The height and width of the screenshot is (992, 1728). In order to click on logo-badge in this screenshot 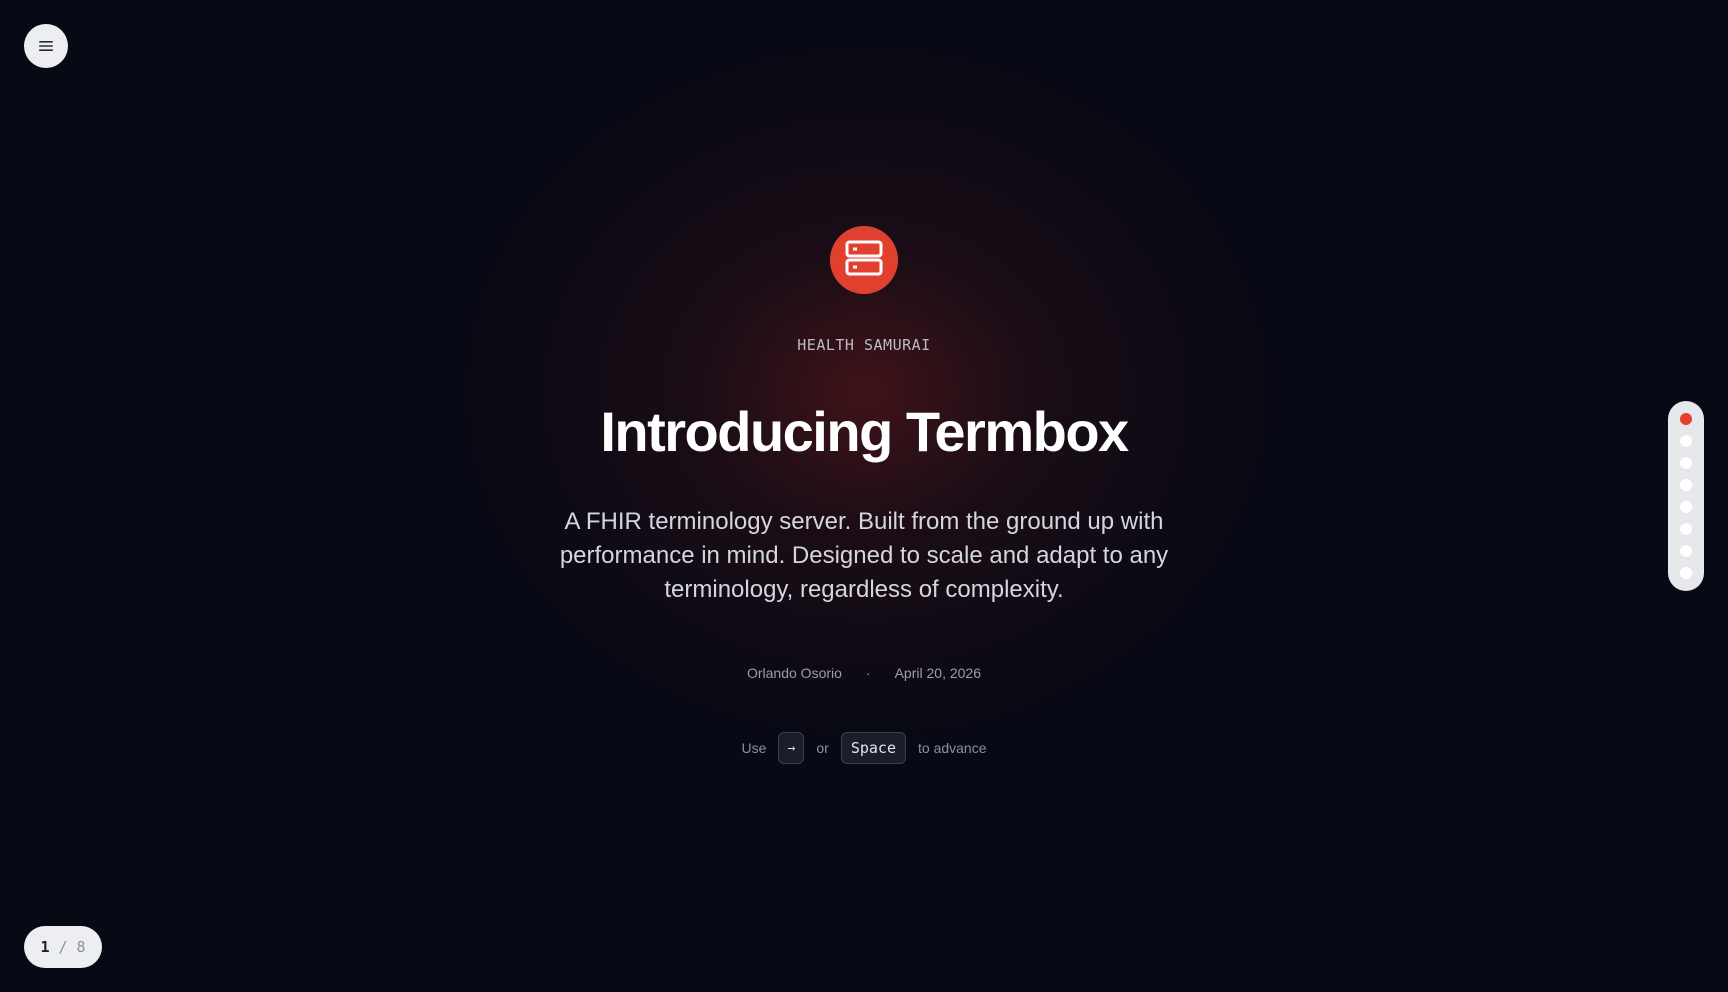, I will do `click(864, 260)`.